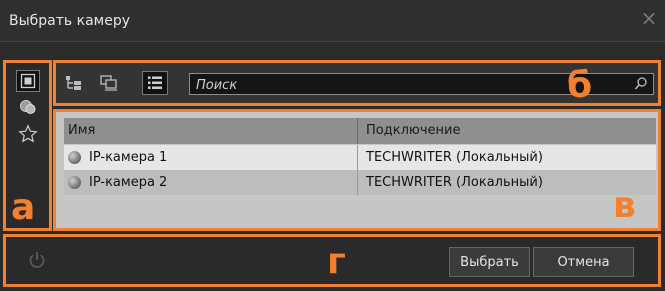 The image size is (665, 291). Describe the element at coordinates (74, 83) in the screenshot. I see `tree-view-icon` at that location.